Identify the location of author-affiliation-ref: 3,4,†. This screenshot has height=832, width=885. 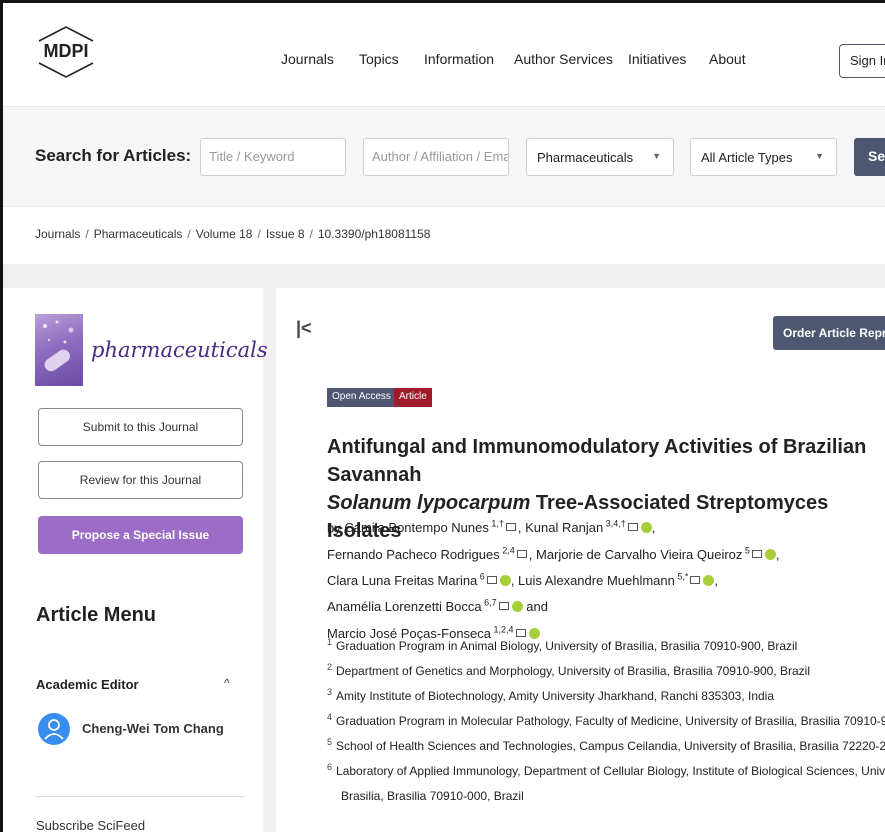
(614, 524).